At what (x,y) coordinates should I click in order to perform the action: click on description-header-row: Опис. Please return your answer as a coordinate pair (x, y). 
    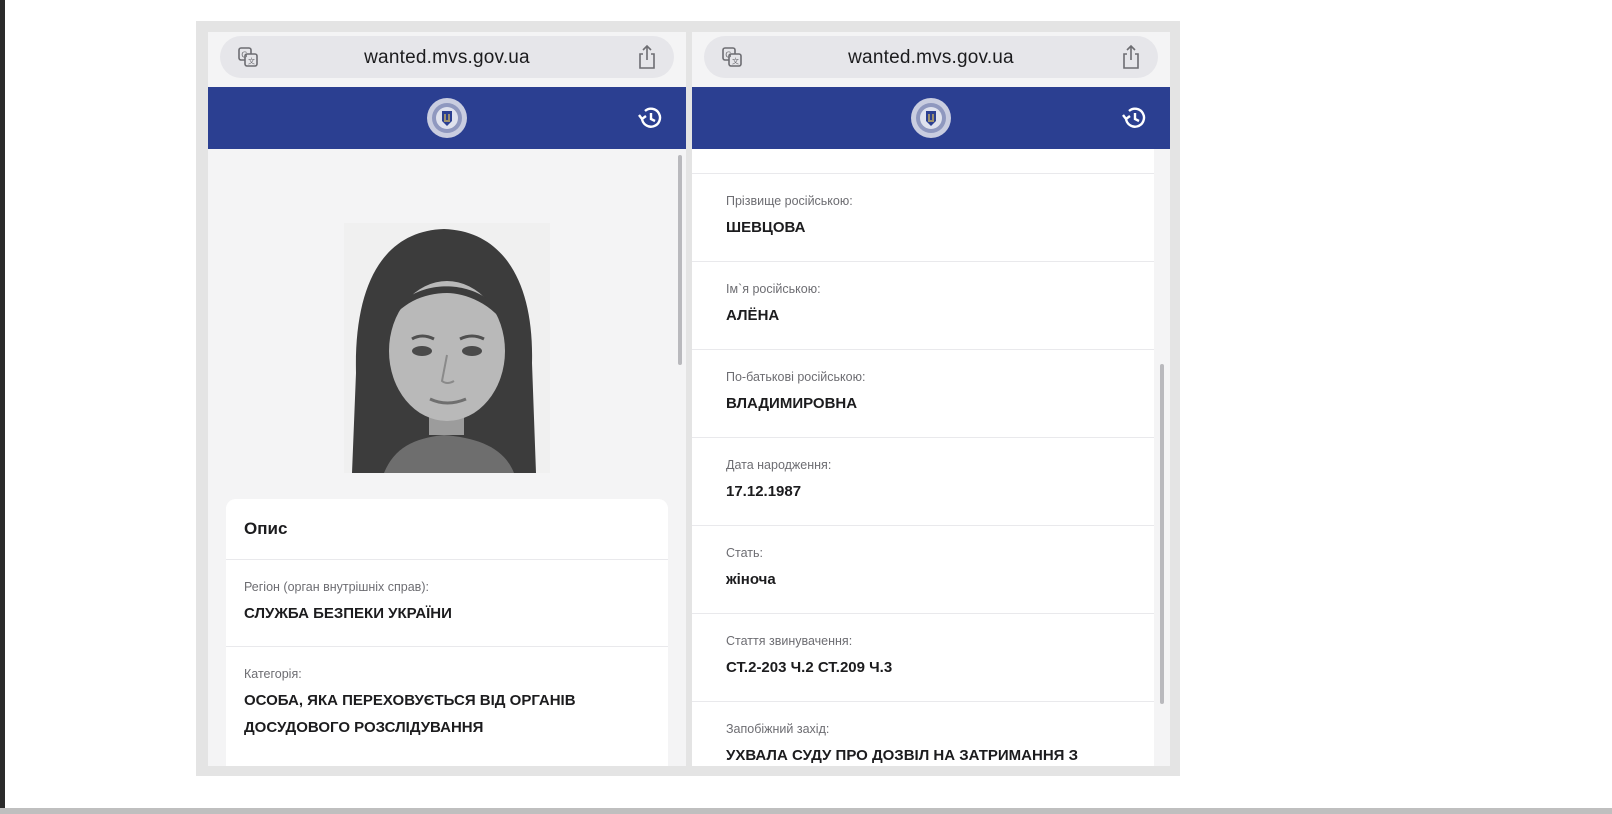
    Looking at the image, I should click on (447, 529).